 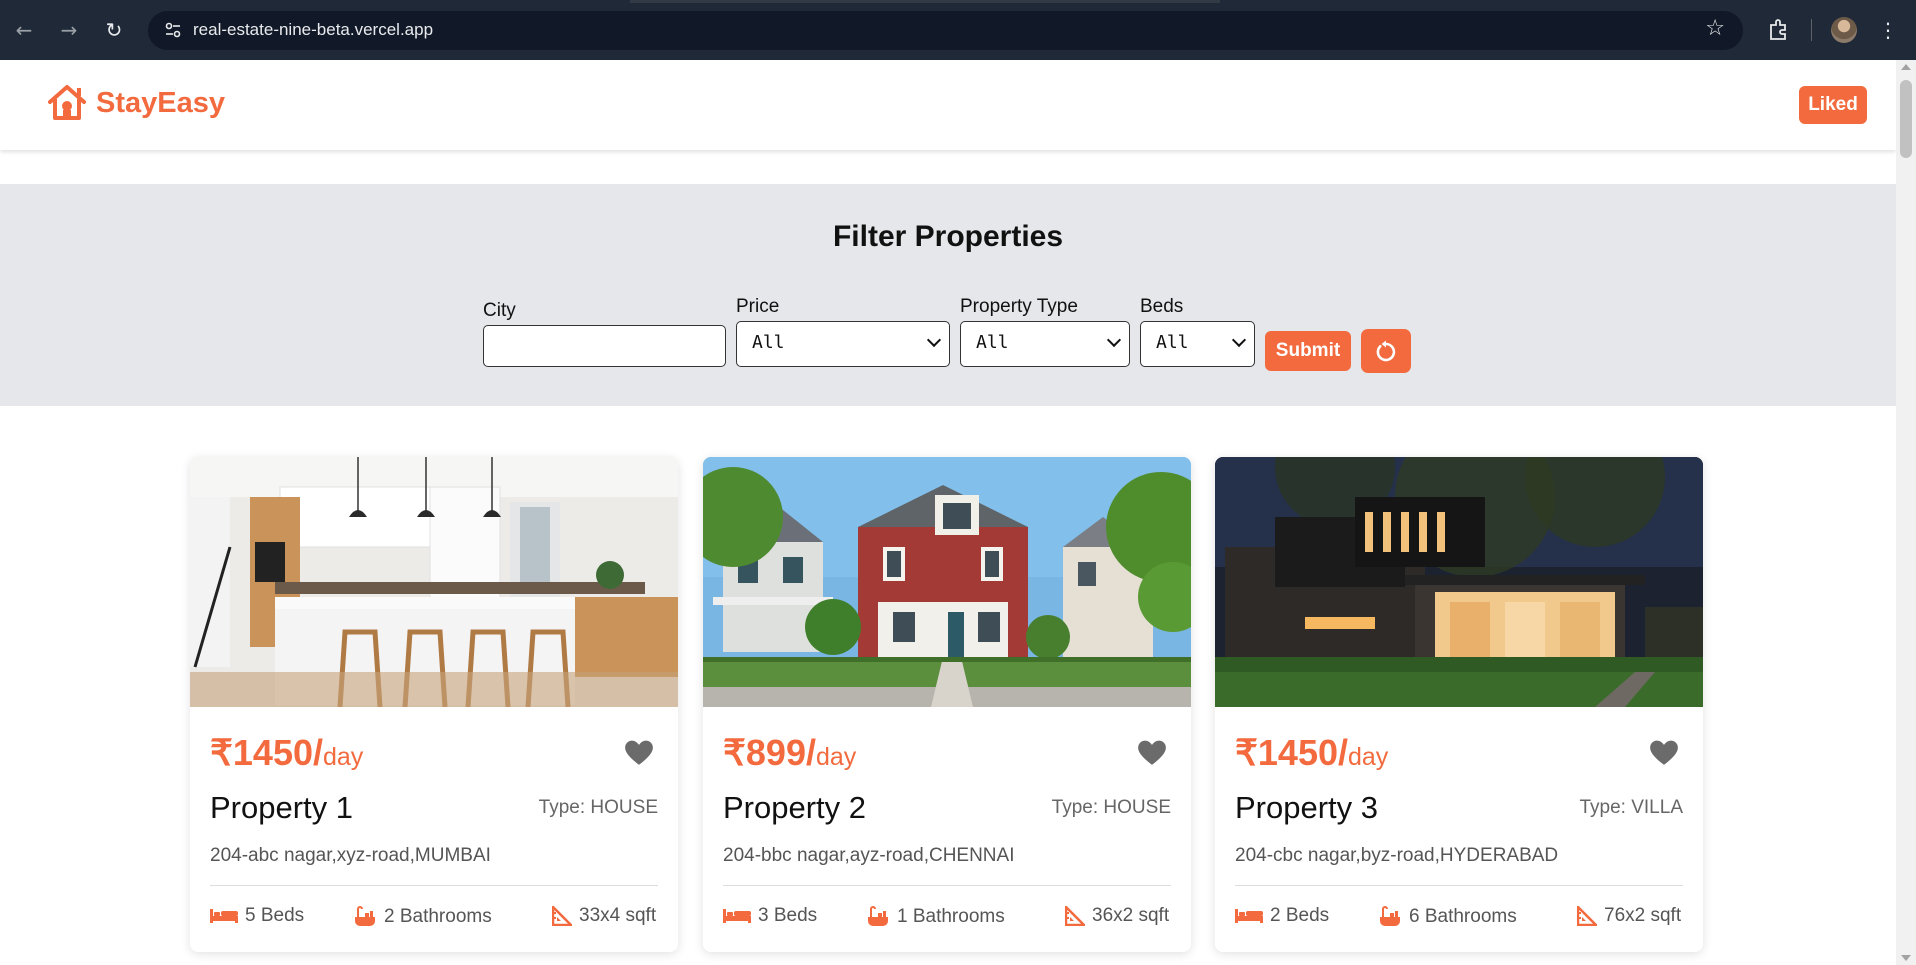 What do you see at coordinates (1779, 30) in the screenshot?
I see `extensions-icon` at bounding box center [1779, 30].